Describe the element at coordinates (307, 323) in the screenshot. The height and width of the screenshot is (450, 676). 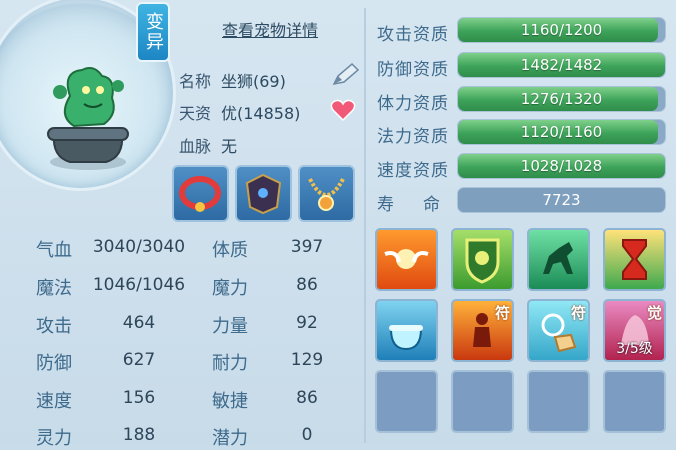
I see `stat-value-strength: 92` at that location.